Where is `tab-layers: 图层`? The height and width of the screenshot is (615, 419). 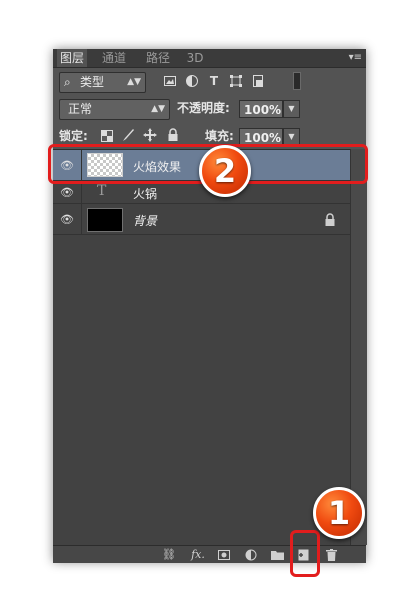 tab-layers: 图层 is located at coordinates (72, 58).